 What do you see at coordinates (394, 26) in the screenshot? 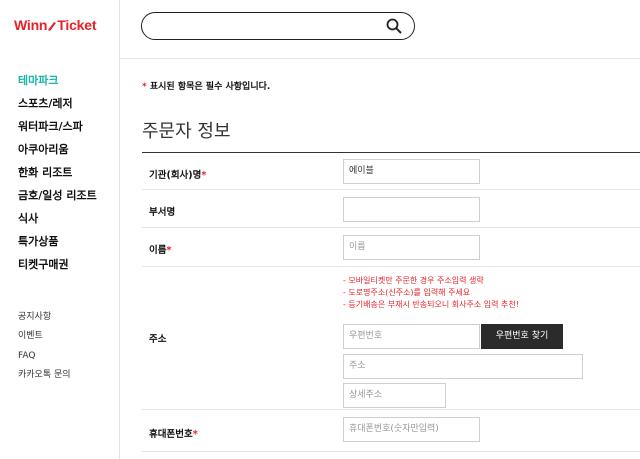
I see `search-icon` at bounding box center [394, 26].